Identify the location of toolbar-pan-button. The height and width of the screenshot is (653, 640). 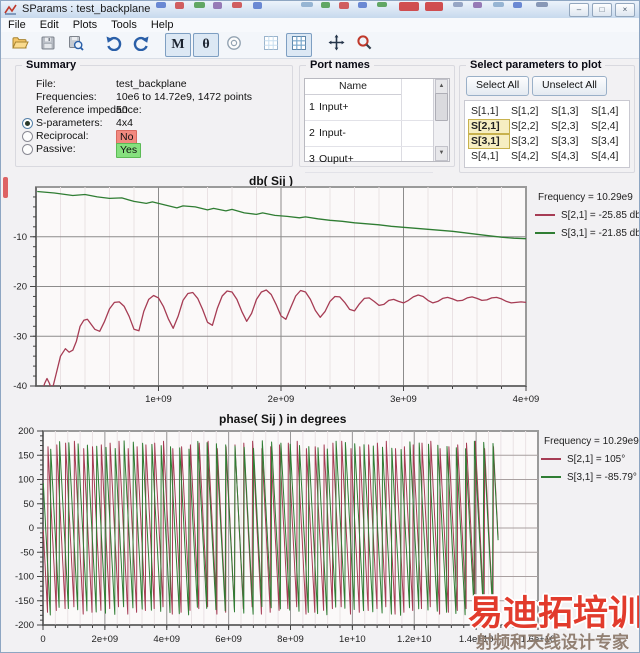
(336, 45).